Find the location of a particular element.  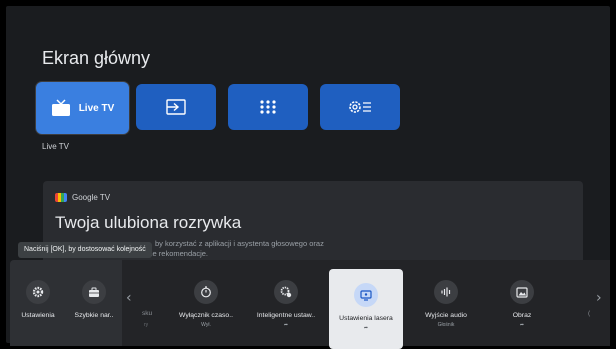

chevron-left-icon: ‹ is located at coordinates (129, 298).